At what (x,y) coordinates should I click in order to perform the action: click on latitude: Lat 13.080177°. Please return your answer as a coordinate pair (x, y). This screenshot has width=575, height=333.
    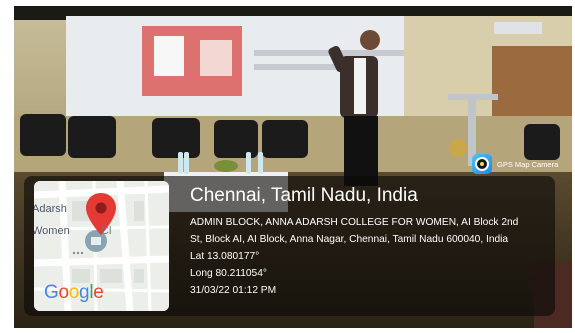
    Looking at the image, I should click on (225, 256).